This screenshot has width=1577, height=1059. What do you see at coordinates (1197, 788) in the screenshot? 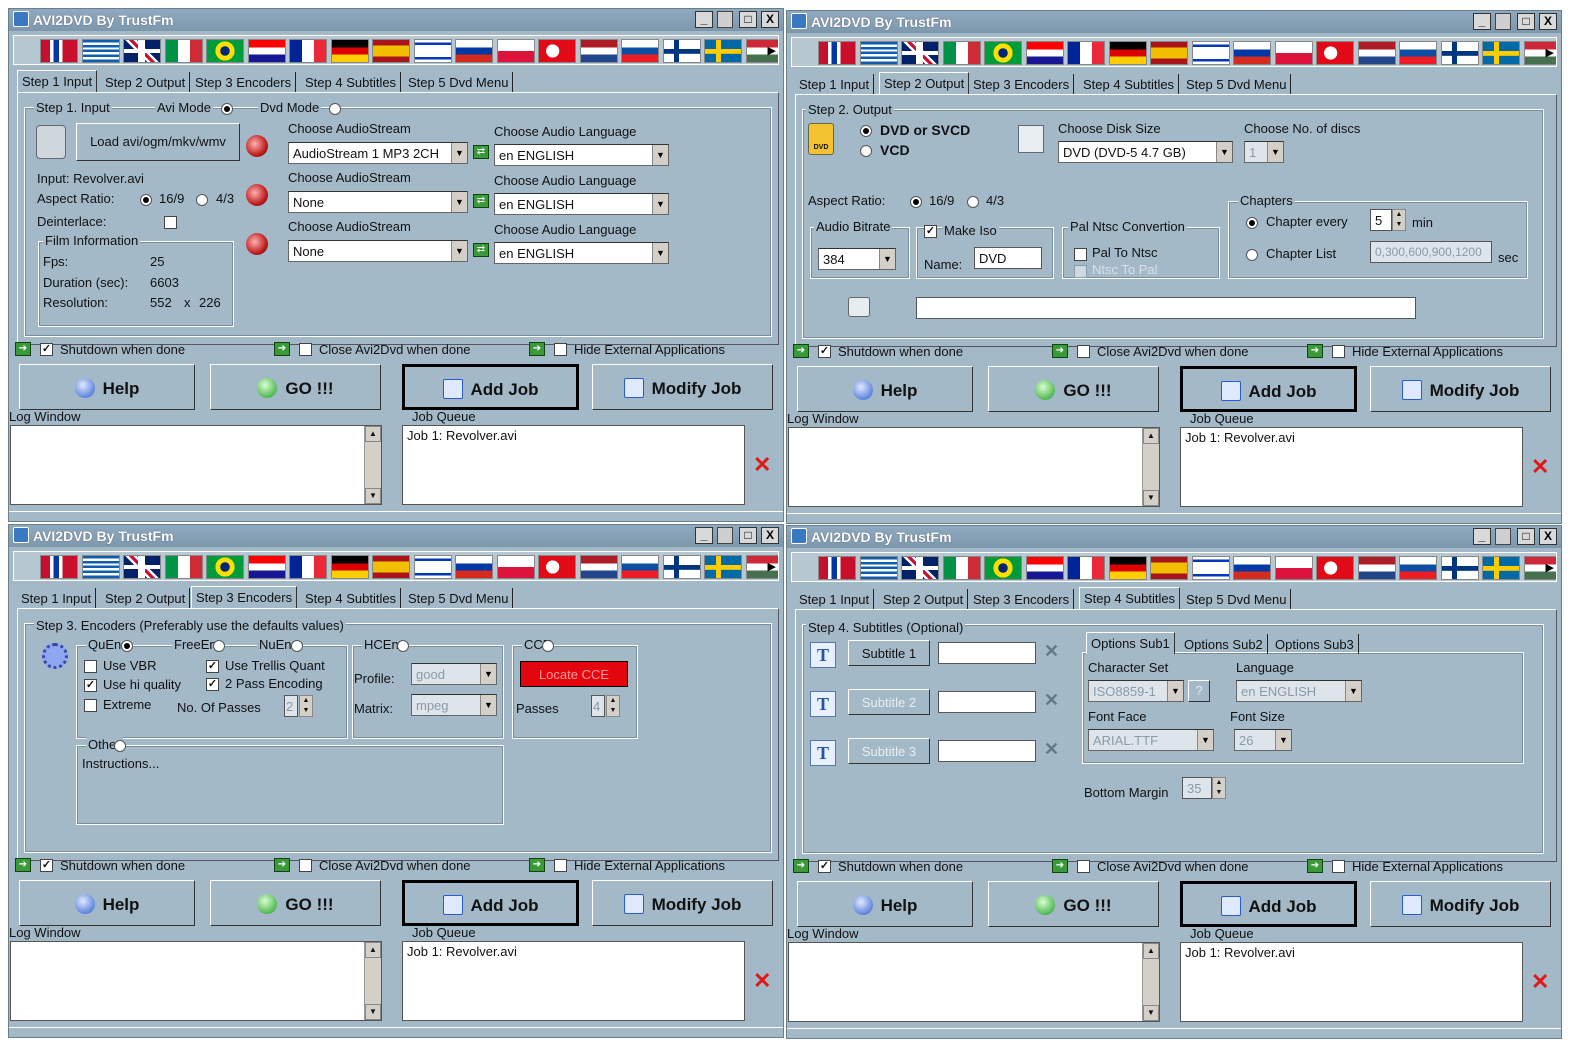
I see `bottom-margin-input: 35` at bounding box center [1197, 788].